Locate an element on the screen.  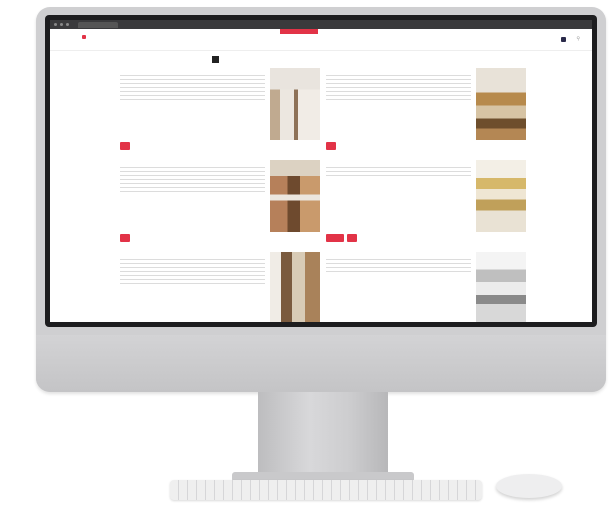
site-logo is located at coordinates (85, 37).